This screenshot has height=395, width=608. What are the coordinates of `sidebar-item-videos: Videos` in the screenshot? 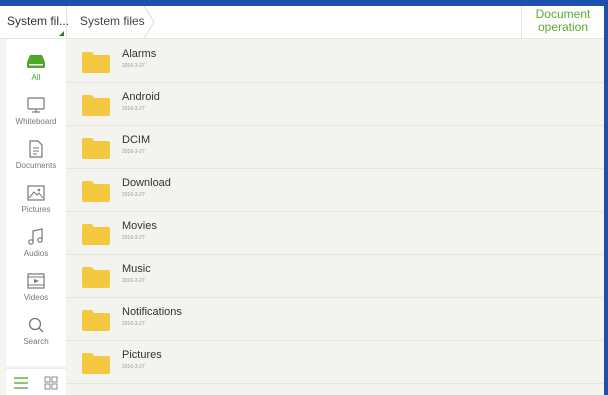 It's located at (36, 289).